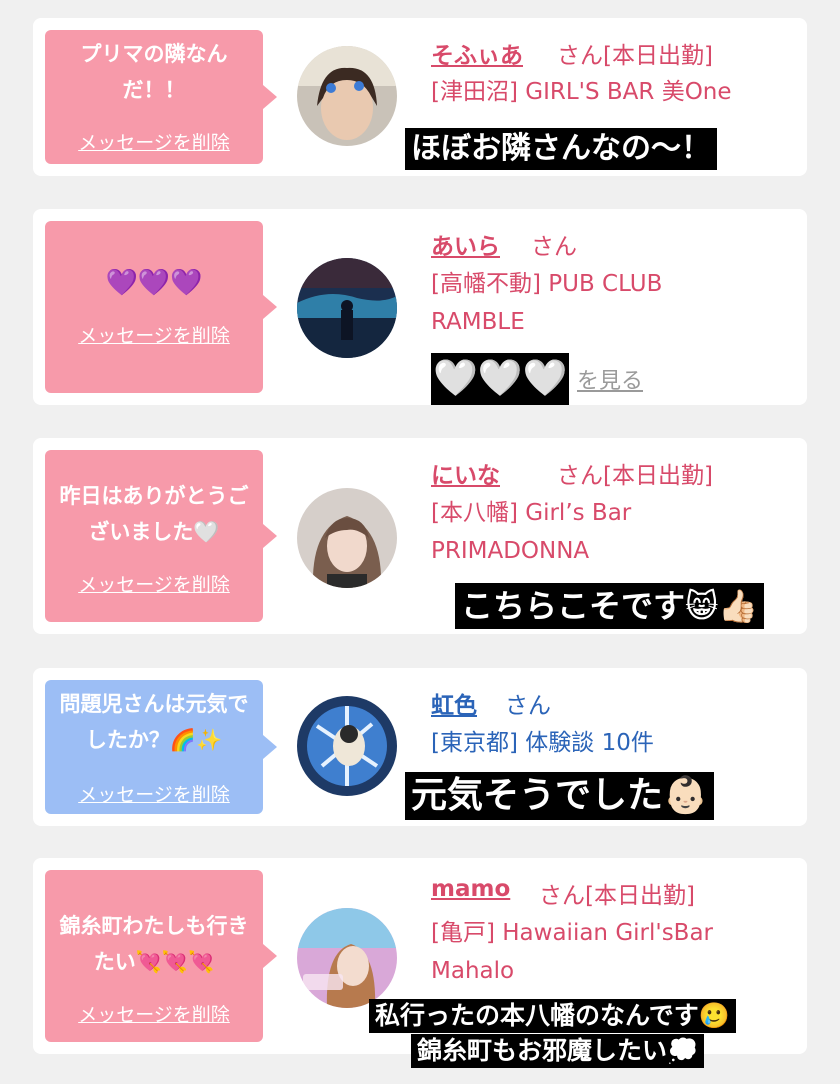 Image resolution: width=840 pixels, height=1084 pixels. Describe the element at coordinates (542, 743) in the screenshot. I see `shop-info: [東京都] 体験談 10件` at that location.